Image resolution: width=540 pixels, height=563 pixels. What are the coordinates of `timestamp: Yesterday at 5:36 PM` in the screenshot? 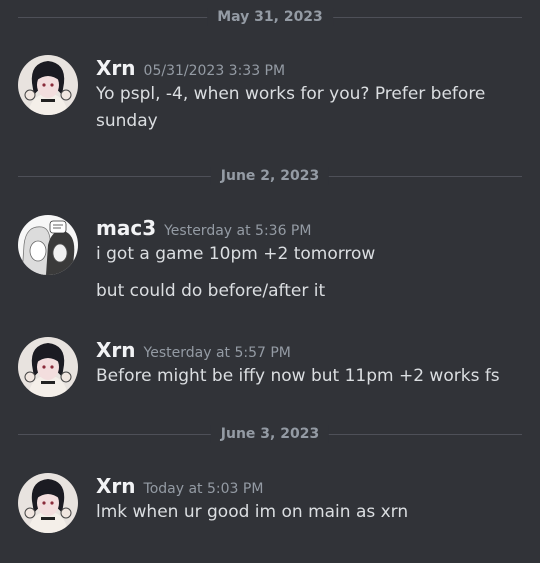 It's located at (237, 231).